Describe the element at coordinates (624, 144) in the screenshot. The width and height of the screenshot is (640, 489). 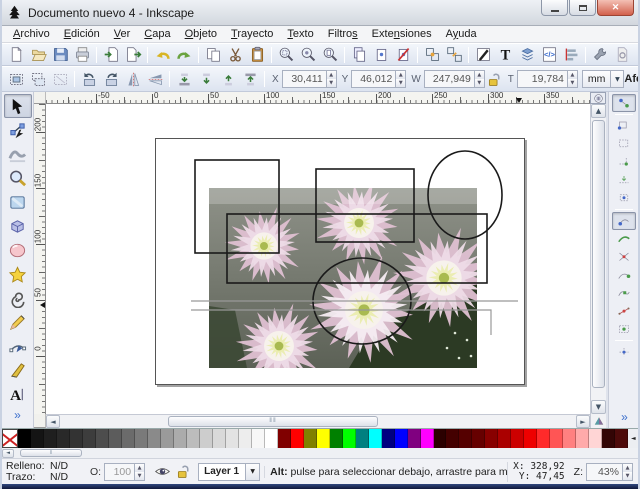
I see `snap-bbox-edges-button` at that location.